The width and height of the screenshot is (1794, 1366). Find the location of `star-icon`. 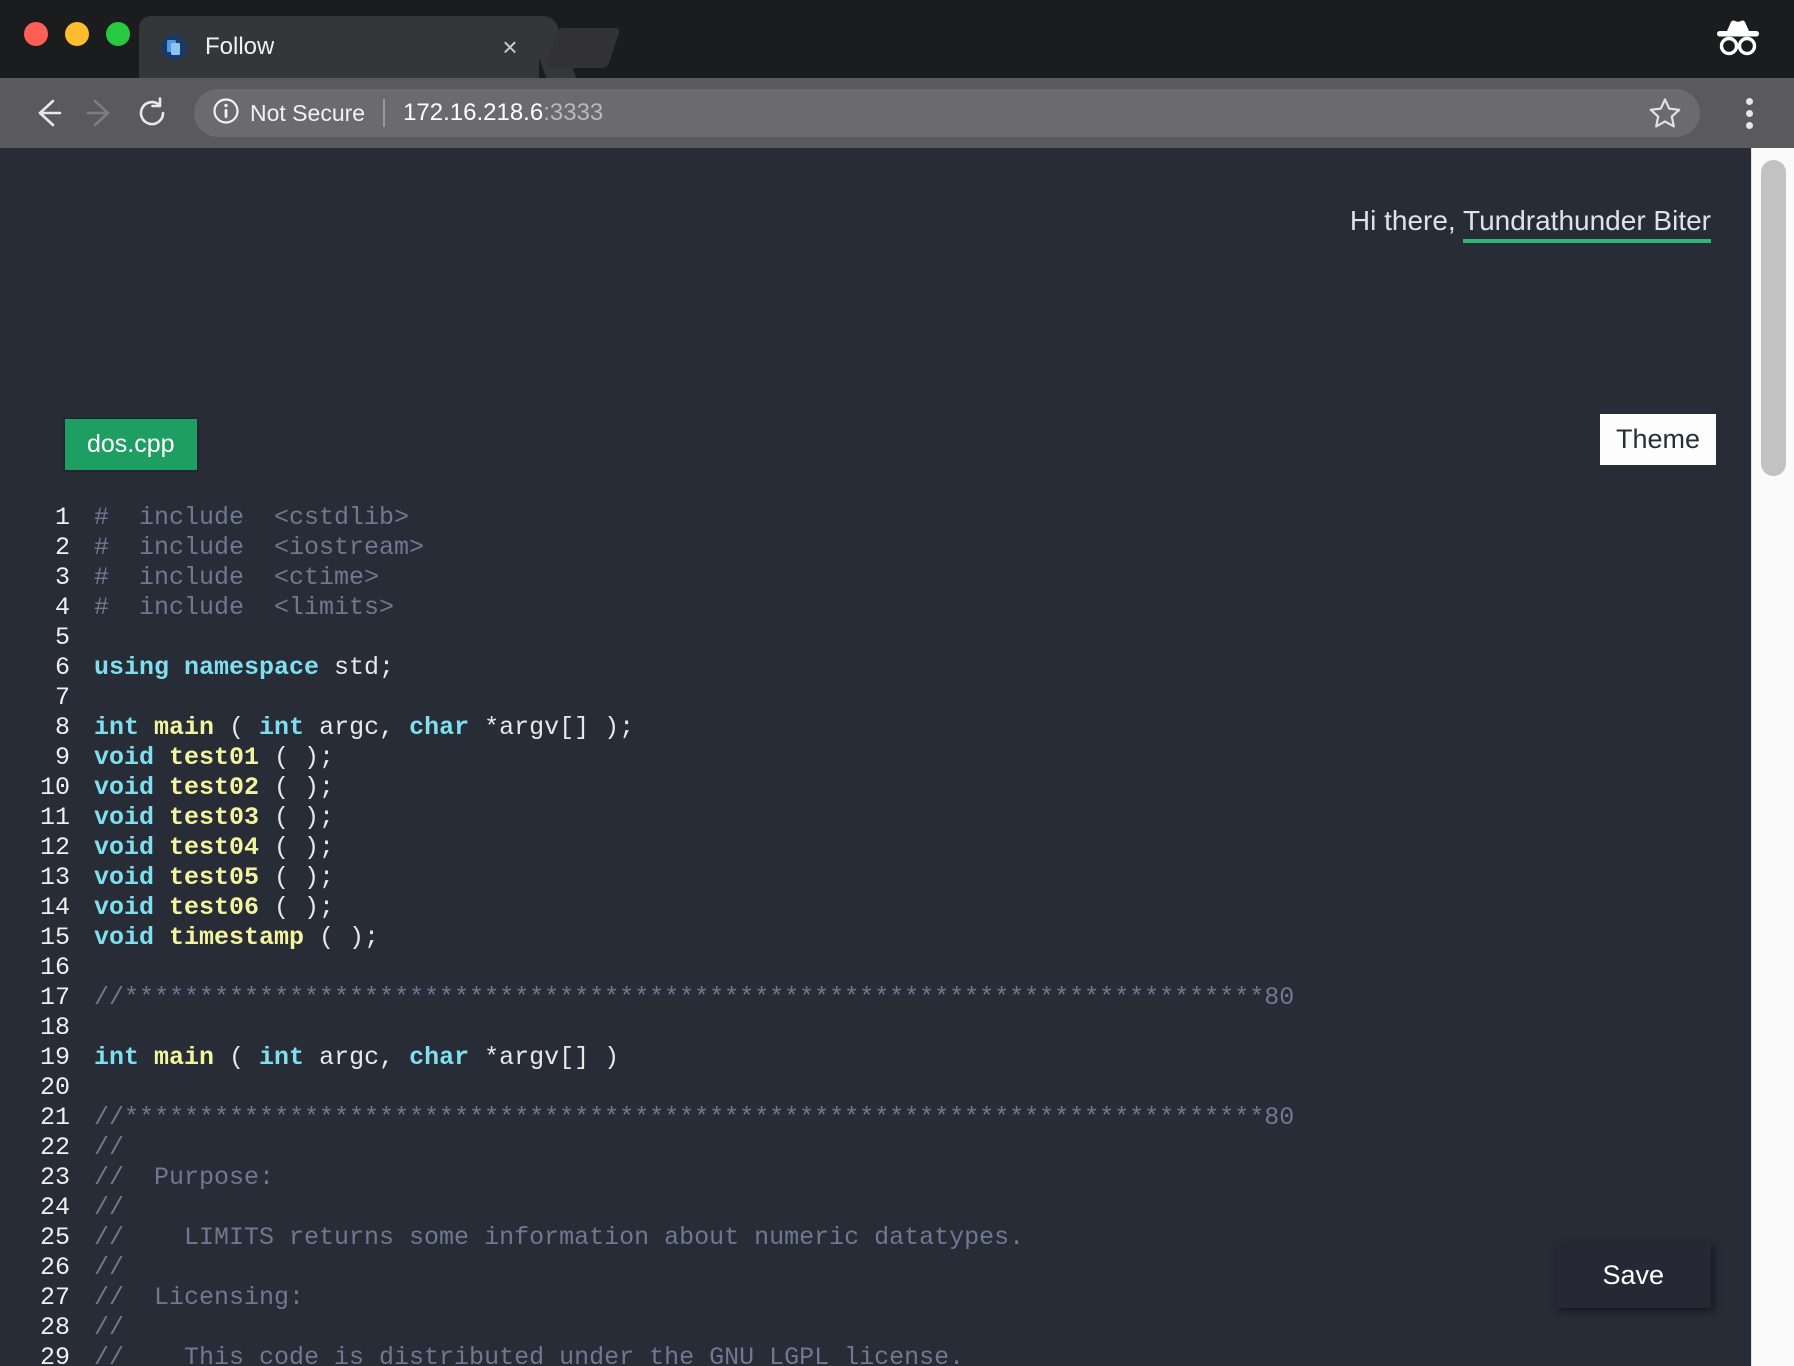

star-icon is located at coordinates (1665, 113).